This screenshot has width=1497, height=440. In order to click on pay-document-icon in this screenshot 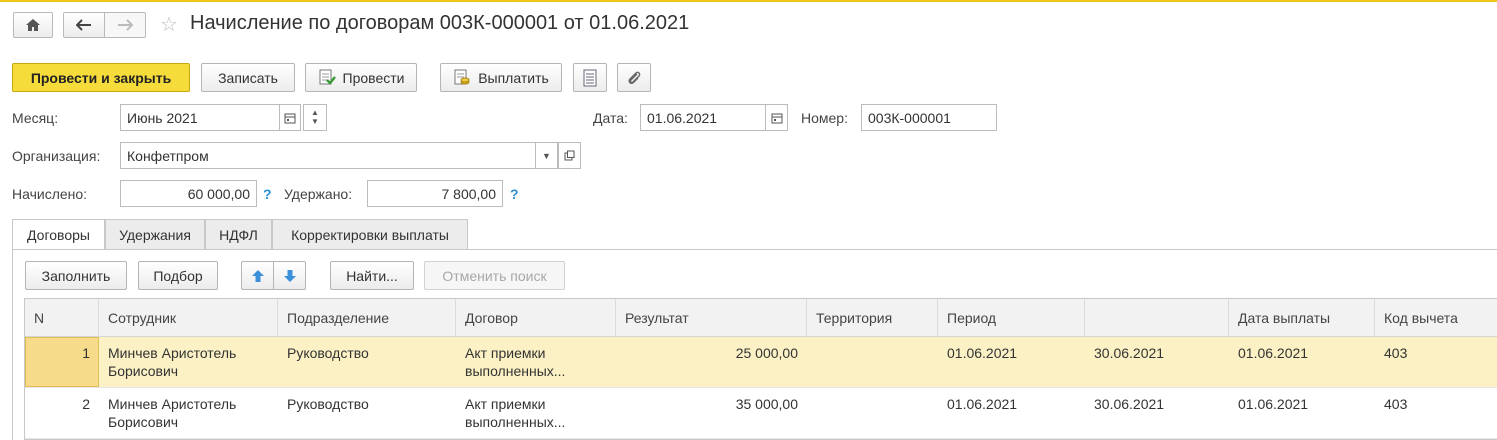, I will do `click(462, 76)`.